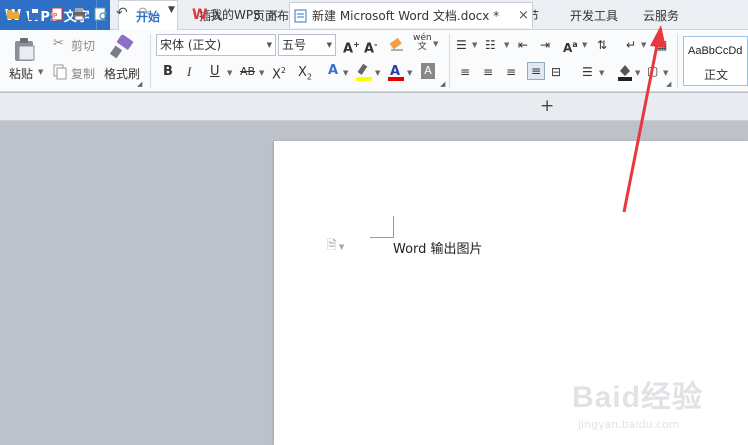 The height and width of the screenshot is (445, 748). What do you see at coordinates (333, 71) in the screenshot?
I see `text-effect-icon: A` at bounding box center [333, 71].